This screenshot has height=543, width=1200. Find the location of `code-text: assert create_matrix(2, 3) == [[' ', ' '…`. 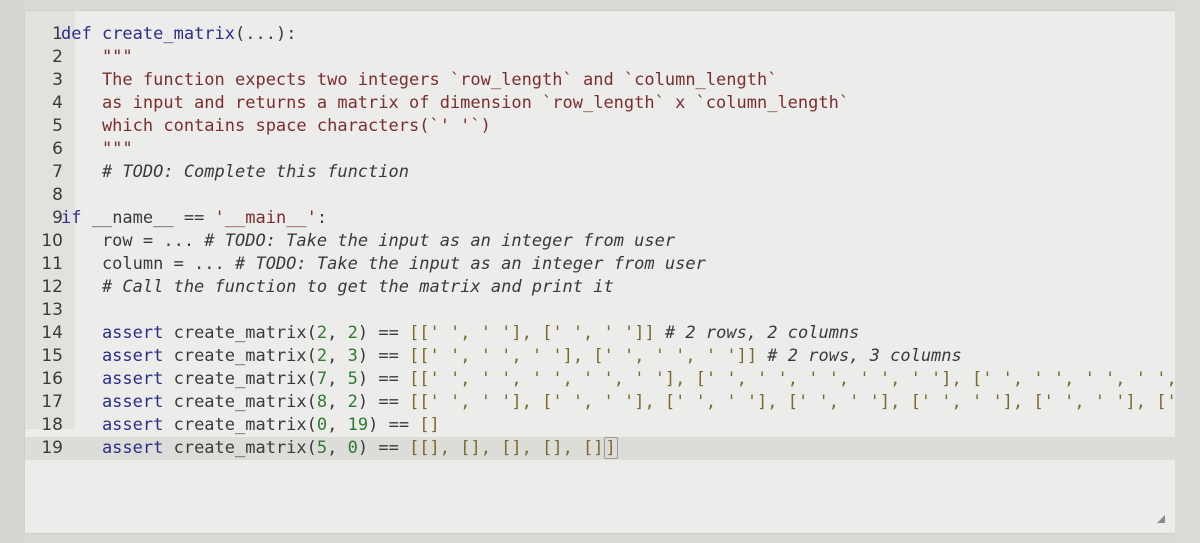

code-text: assert create_matrix(2, 3) == [[' ', ' '… is located at coordinates (511, 356).